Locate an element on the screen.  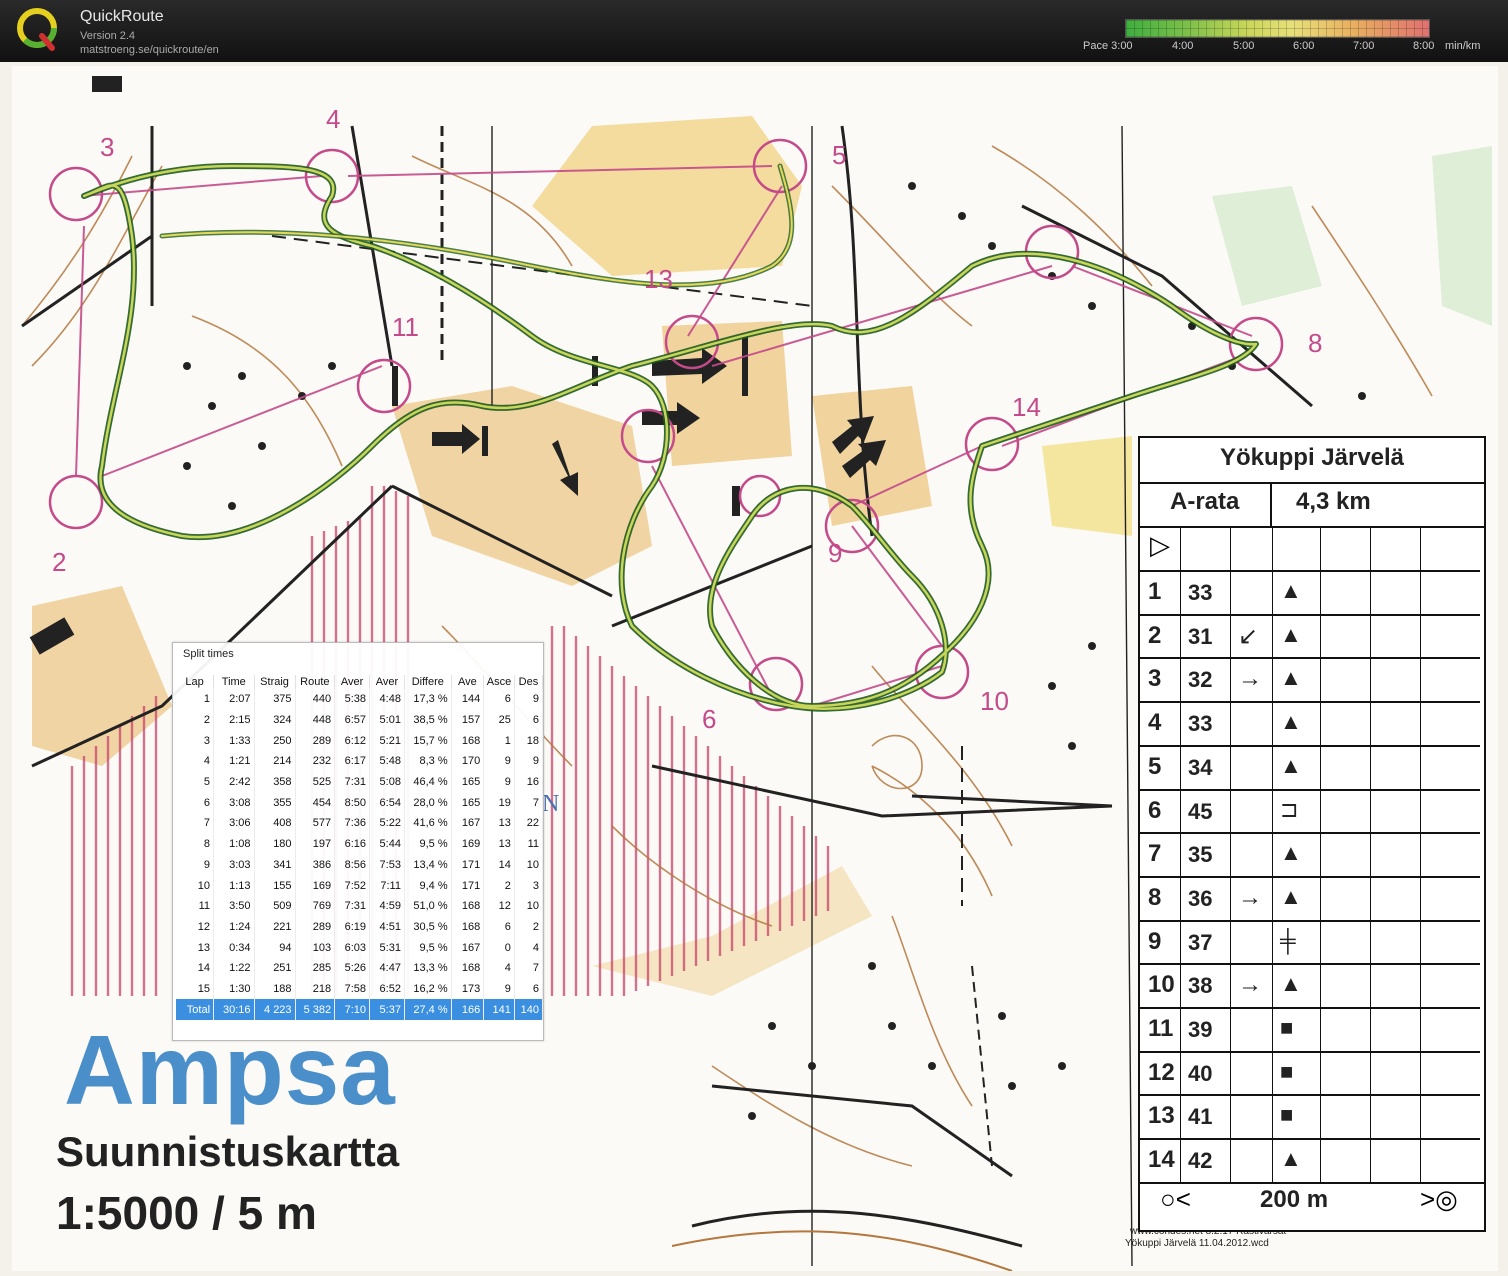
control-label: 3 is located at coordinates (107, 147).